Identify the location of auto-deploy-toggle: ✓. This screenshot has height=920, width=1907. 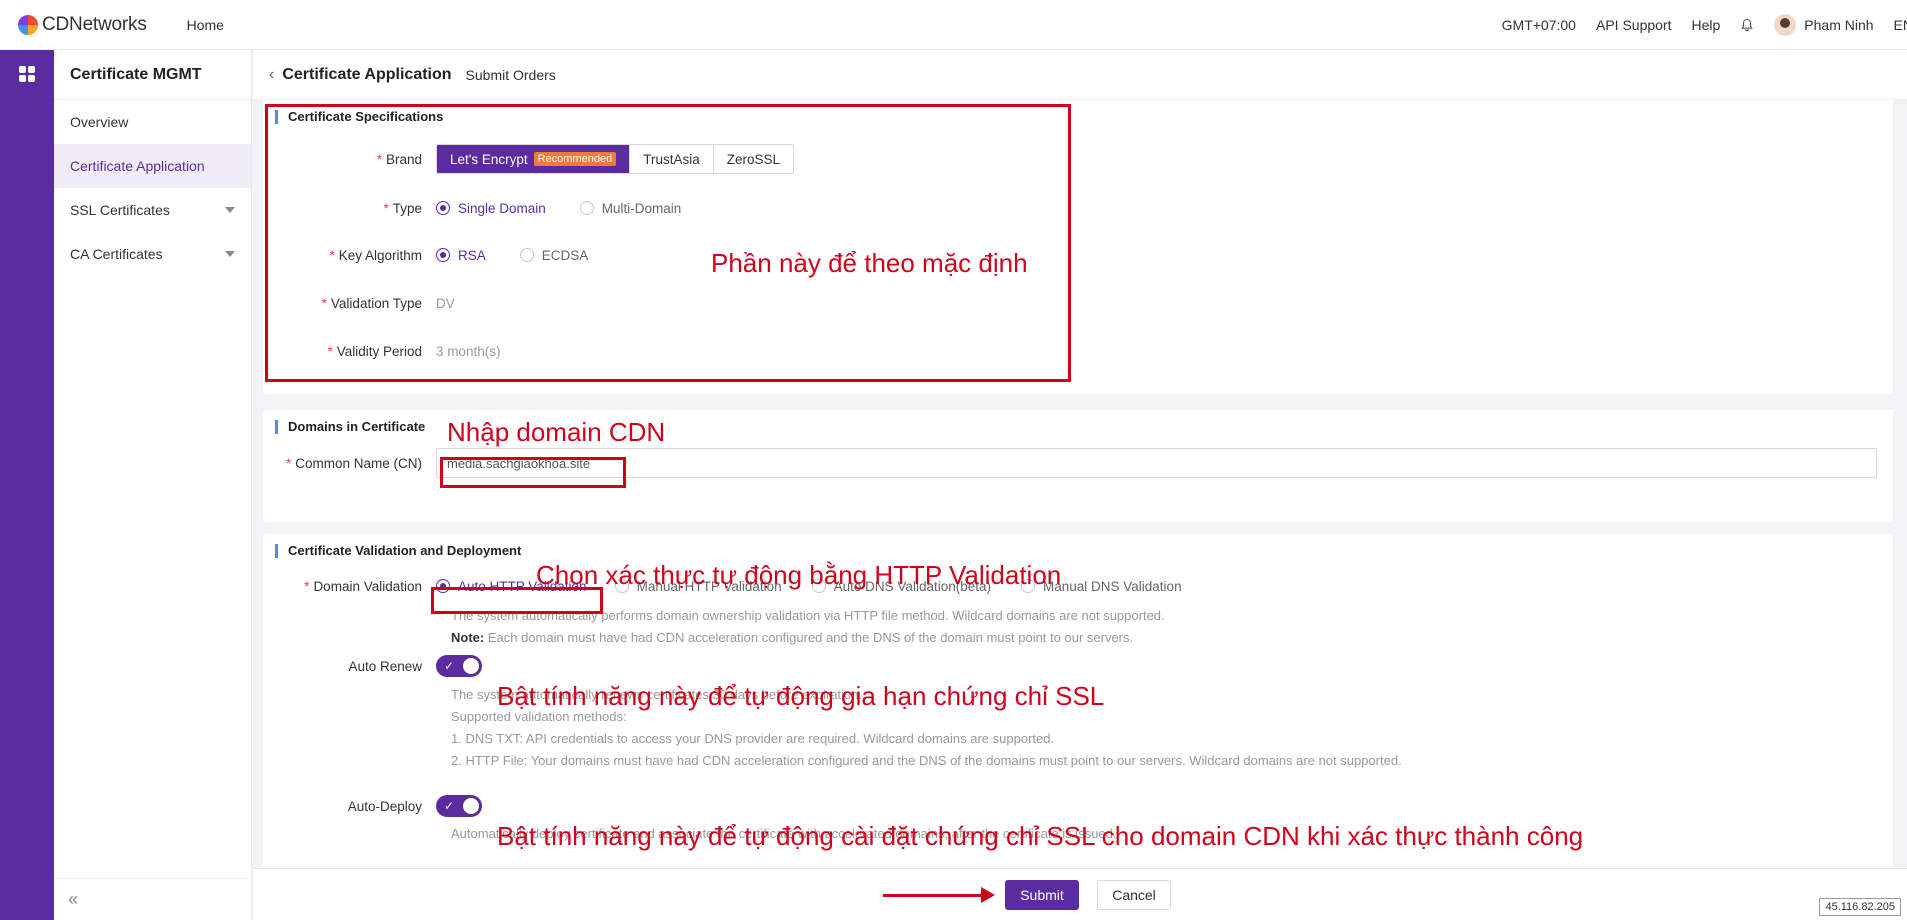
(459, 806).